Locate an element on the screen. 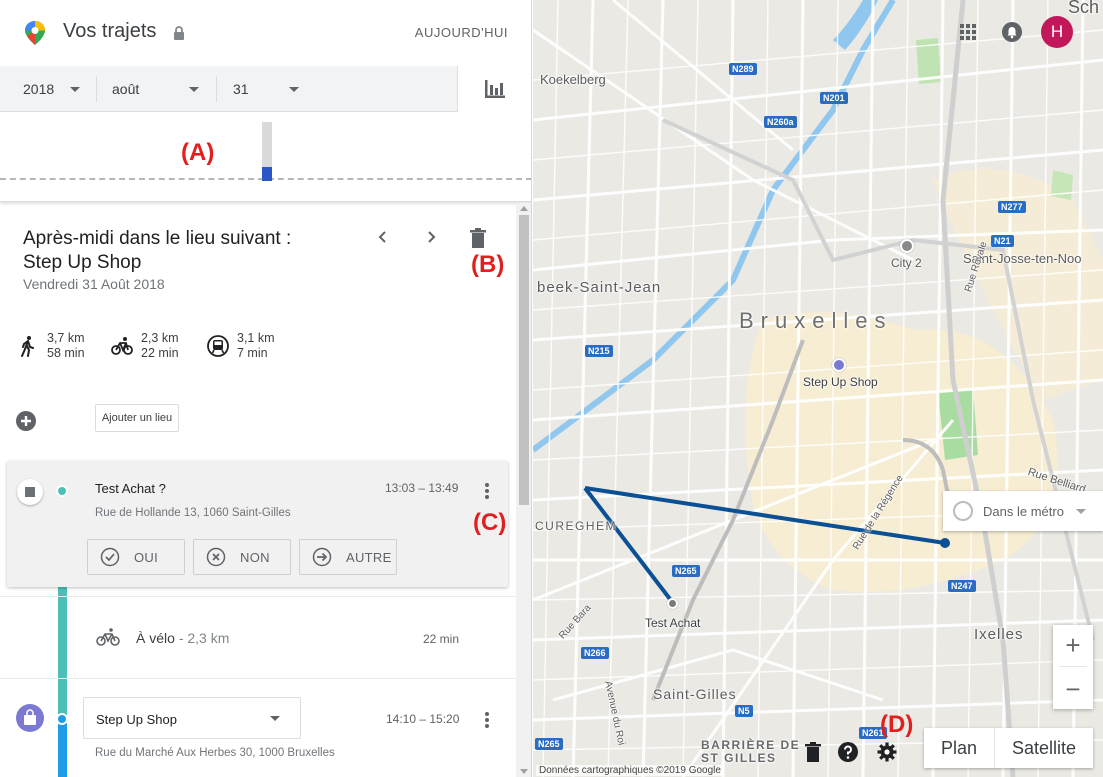 Image resolution: width=1103 pixels, height=777 pixels. transit-mode-chip: Dans le métro is located at coordinates (1023, 511).